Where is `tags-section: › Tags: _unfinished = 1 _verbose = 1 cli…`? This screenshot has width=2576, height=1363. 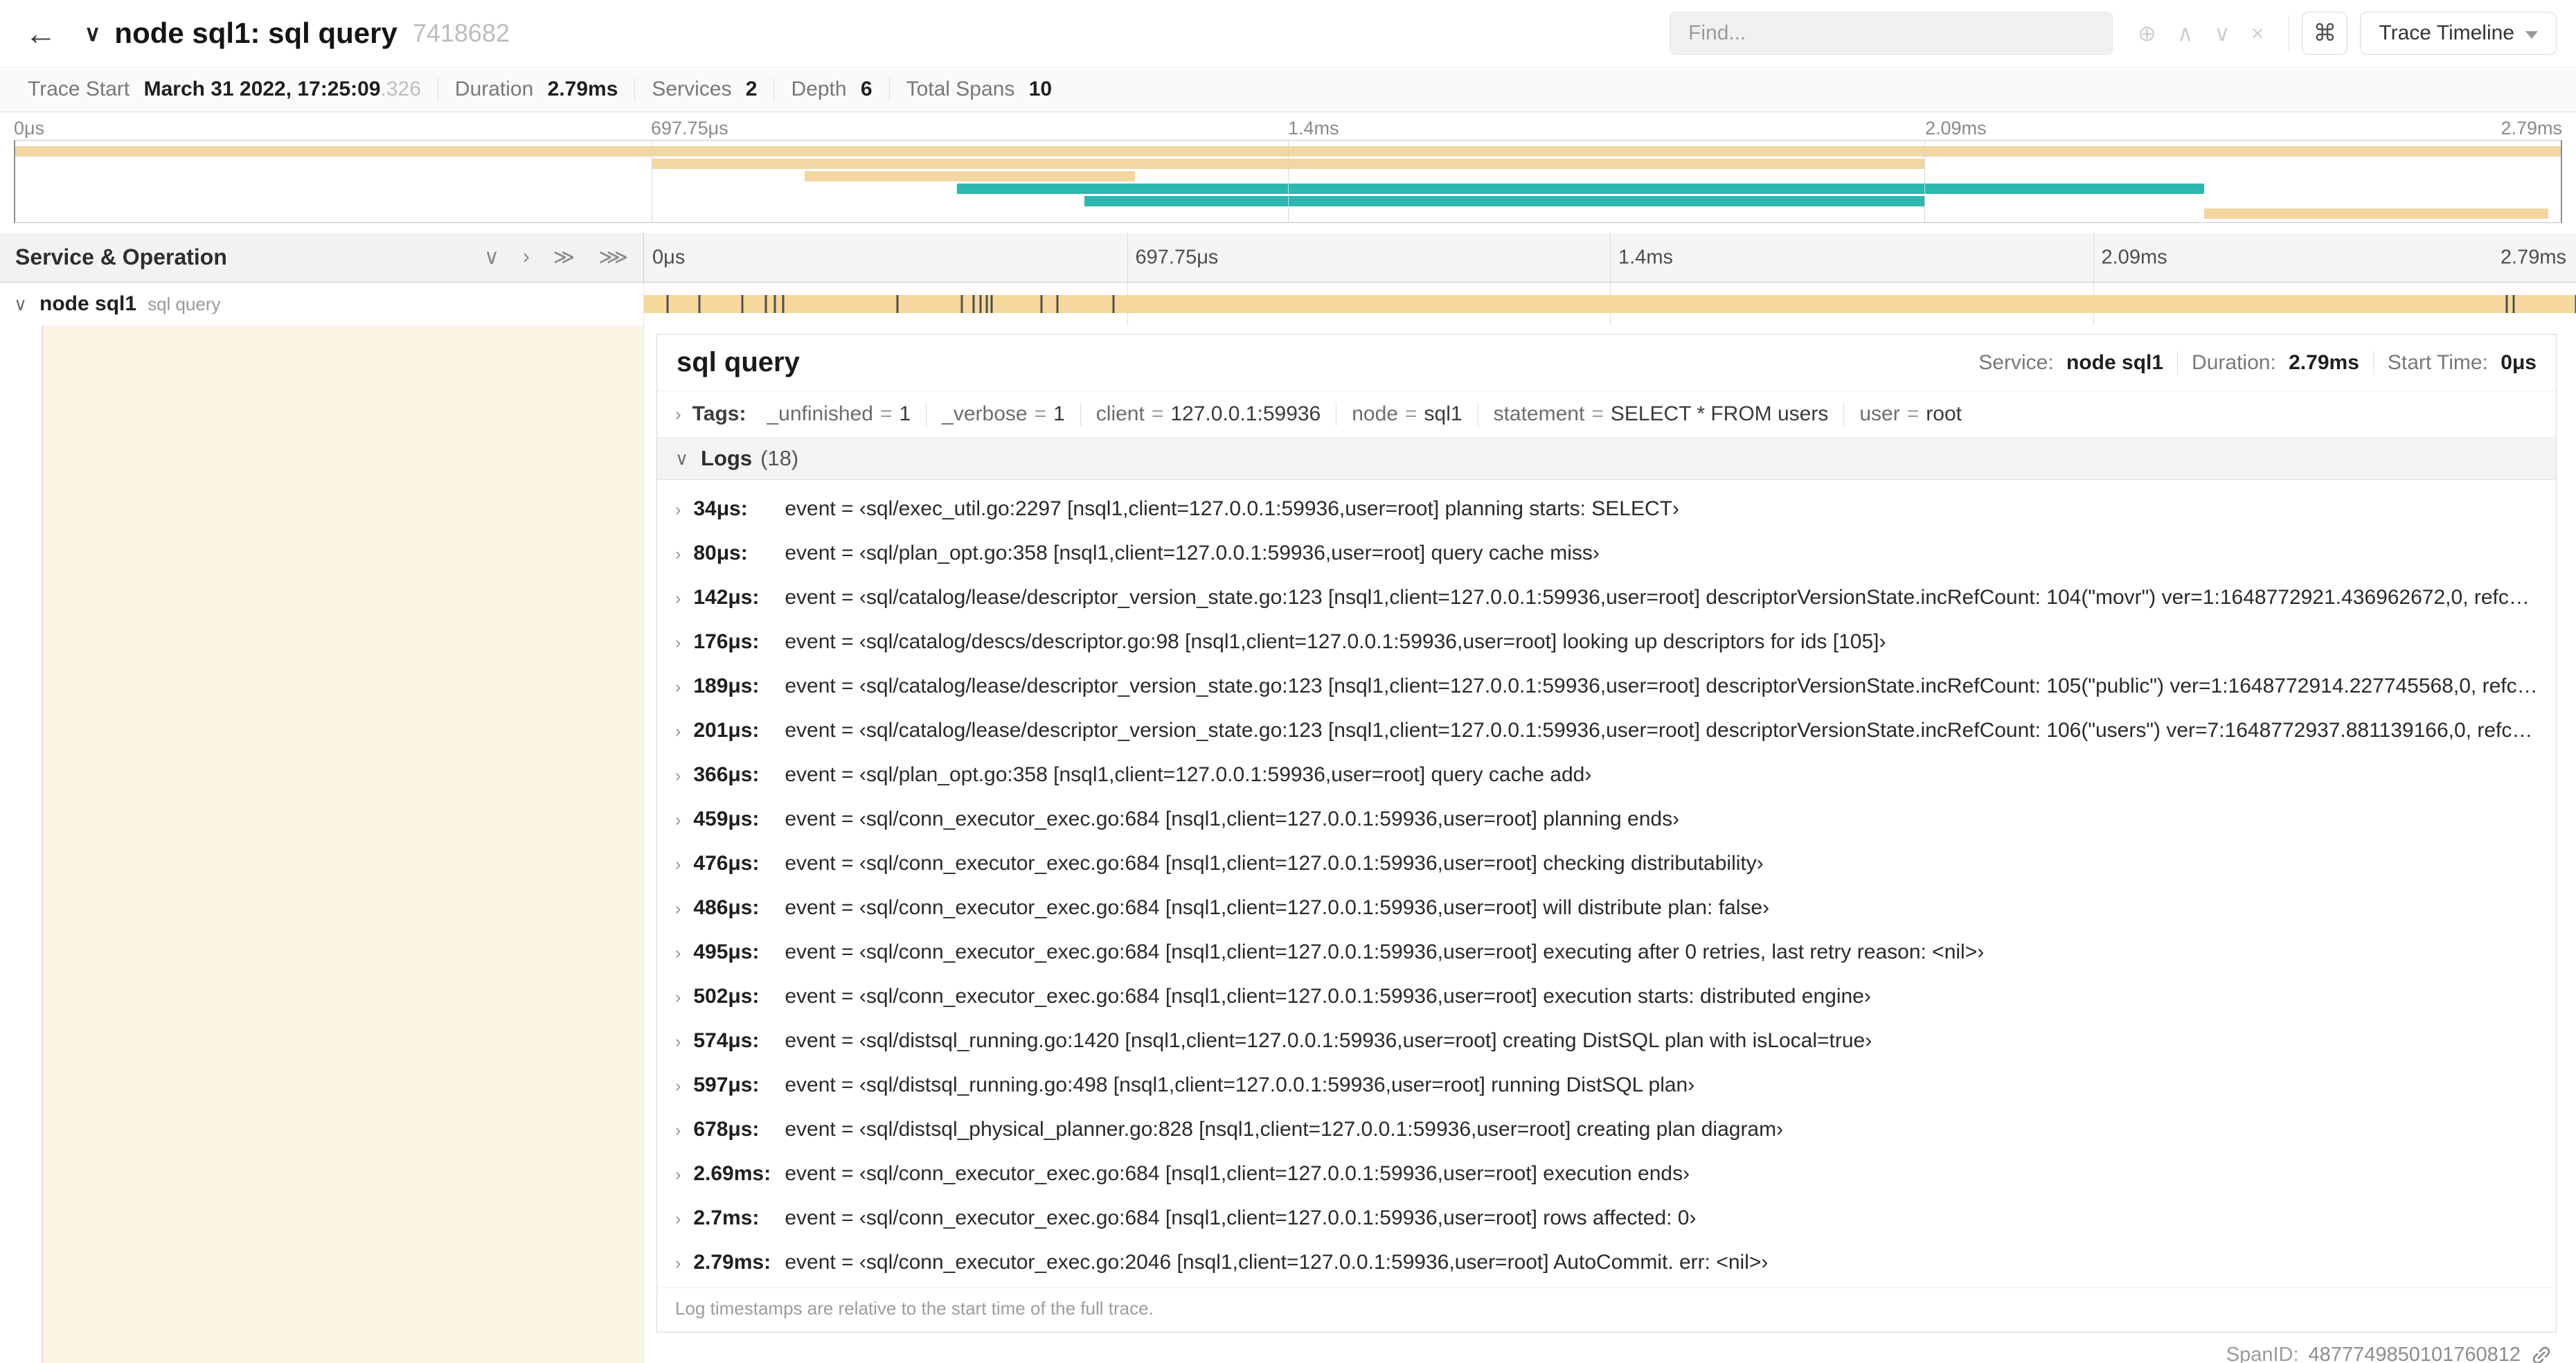
tags-section: › Tags: _unfinished = 1 _verbose = 1 cli… is located at coordinates (1606, 415).